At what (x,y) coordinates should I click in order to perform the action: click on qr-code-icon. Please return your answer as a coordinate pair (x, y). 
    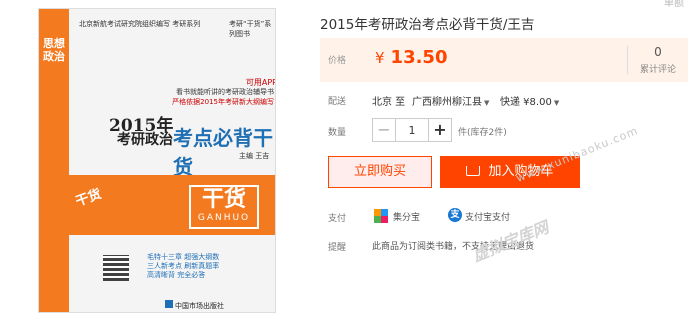
    Looking at the image, I should click on (116, 268).